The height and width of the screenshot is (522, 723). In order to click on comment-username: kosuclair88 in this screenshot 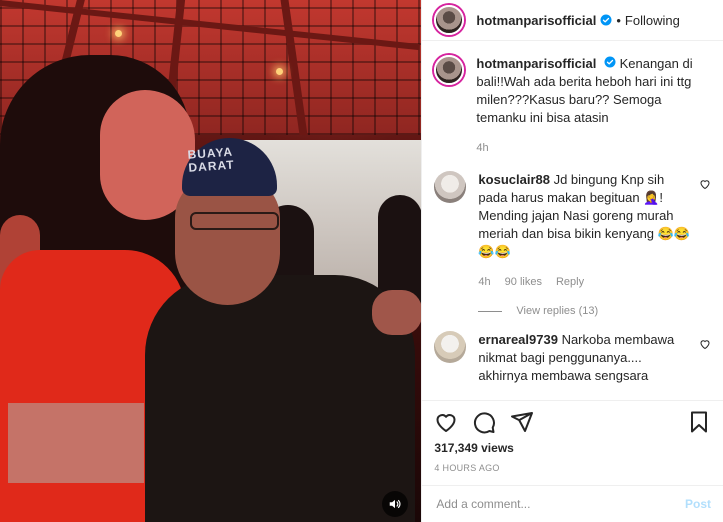, I will do `click(514, 179)`.